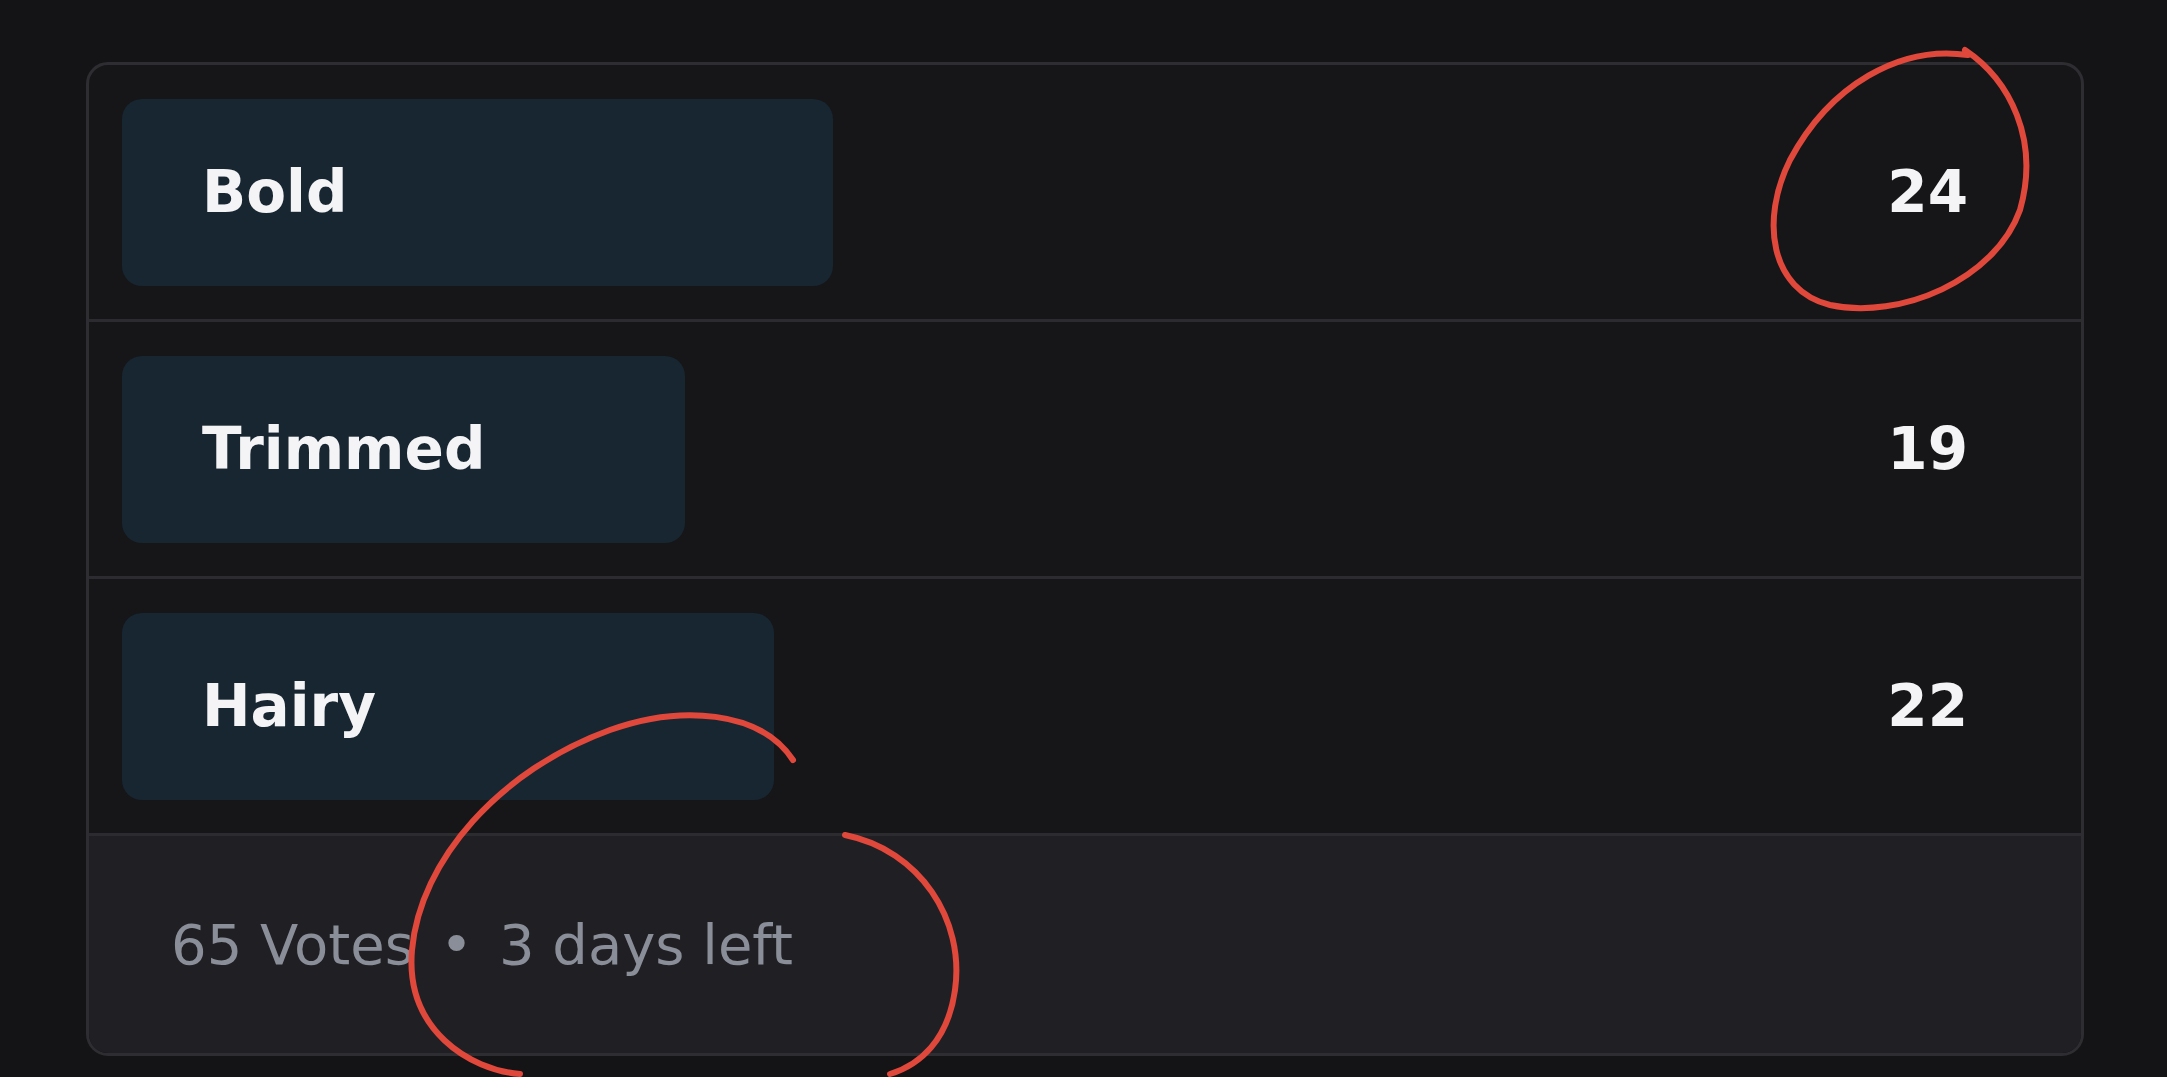 The image size is (2167, 1077). I want to click on option-label: Trimmed, so click(344, 449).